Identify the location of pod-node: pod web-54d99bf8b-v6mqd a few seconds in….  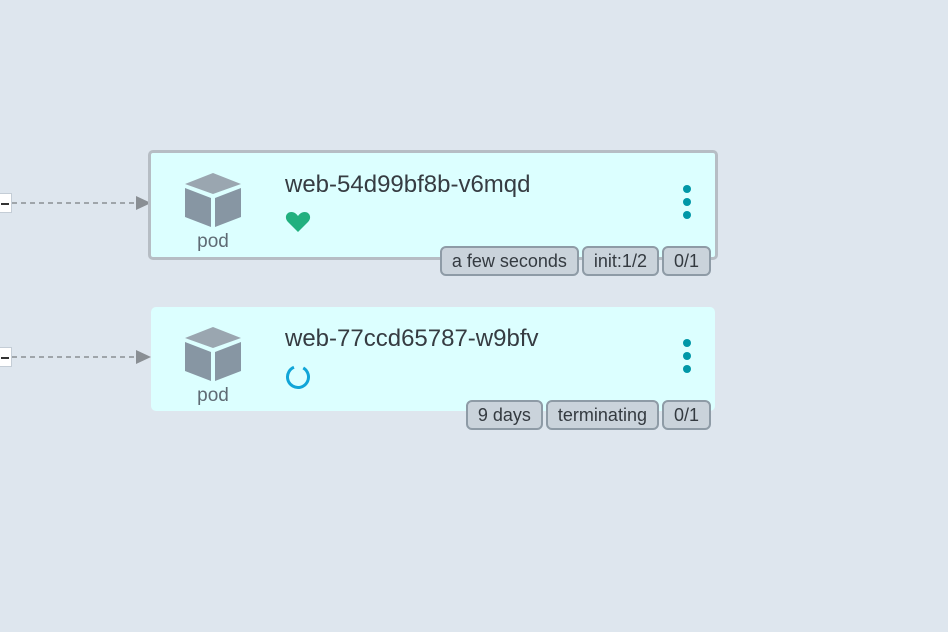
(433, 213).